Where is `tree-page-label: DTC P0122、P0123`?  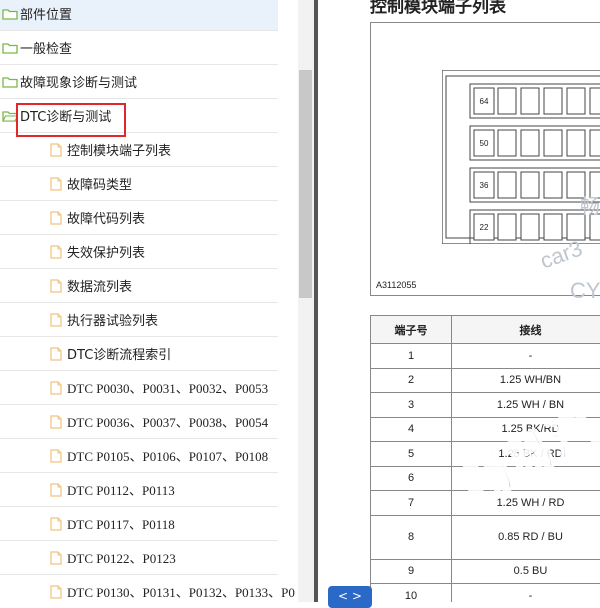
tree-page-label: DTC P0122、P0123 is located at coordinates (121, 557).